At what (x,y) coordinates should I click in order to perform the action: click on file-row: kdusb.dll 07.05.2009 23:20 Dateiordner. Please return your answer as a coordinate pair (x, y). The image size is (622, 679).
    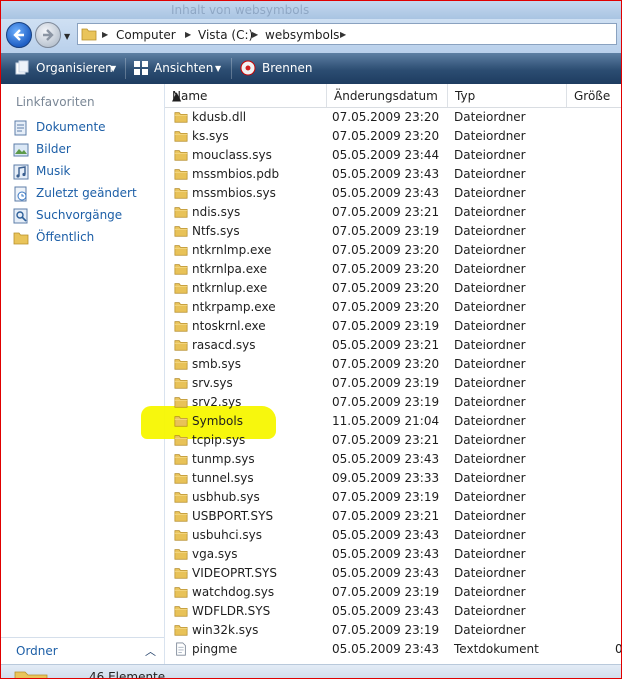
    Looking at the image, I should click on (393, 117).